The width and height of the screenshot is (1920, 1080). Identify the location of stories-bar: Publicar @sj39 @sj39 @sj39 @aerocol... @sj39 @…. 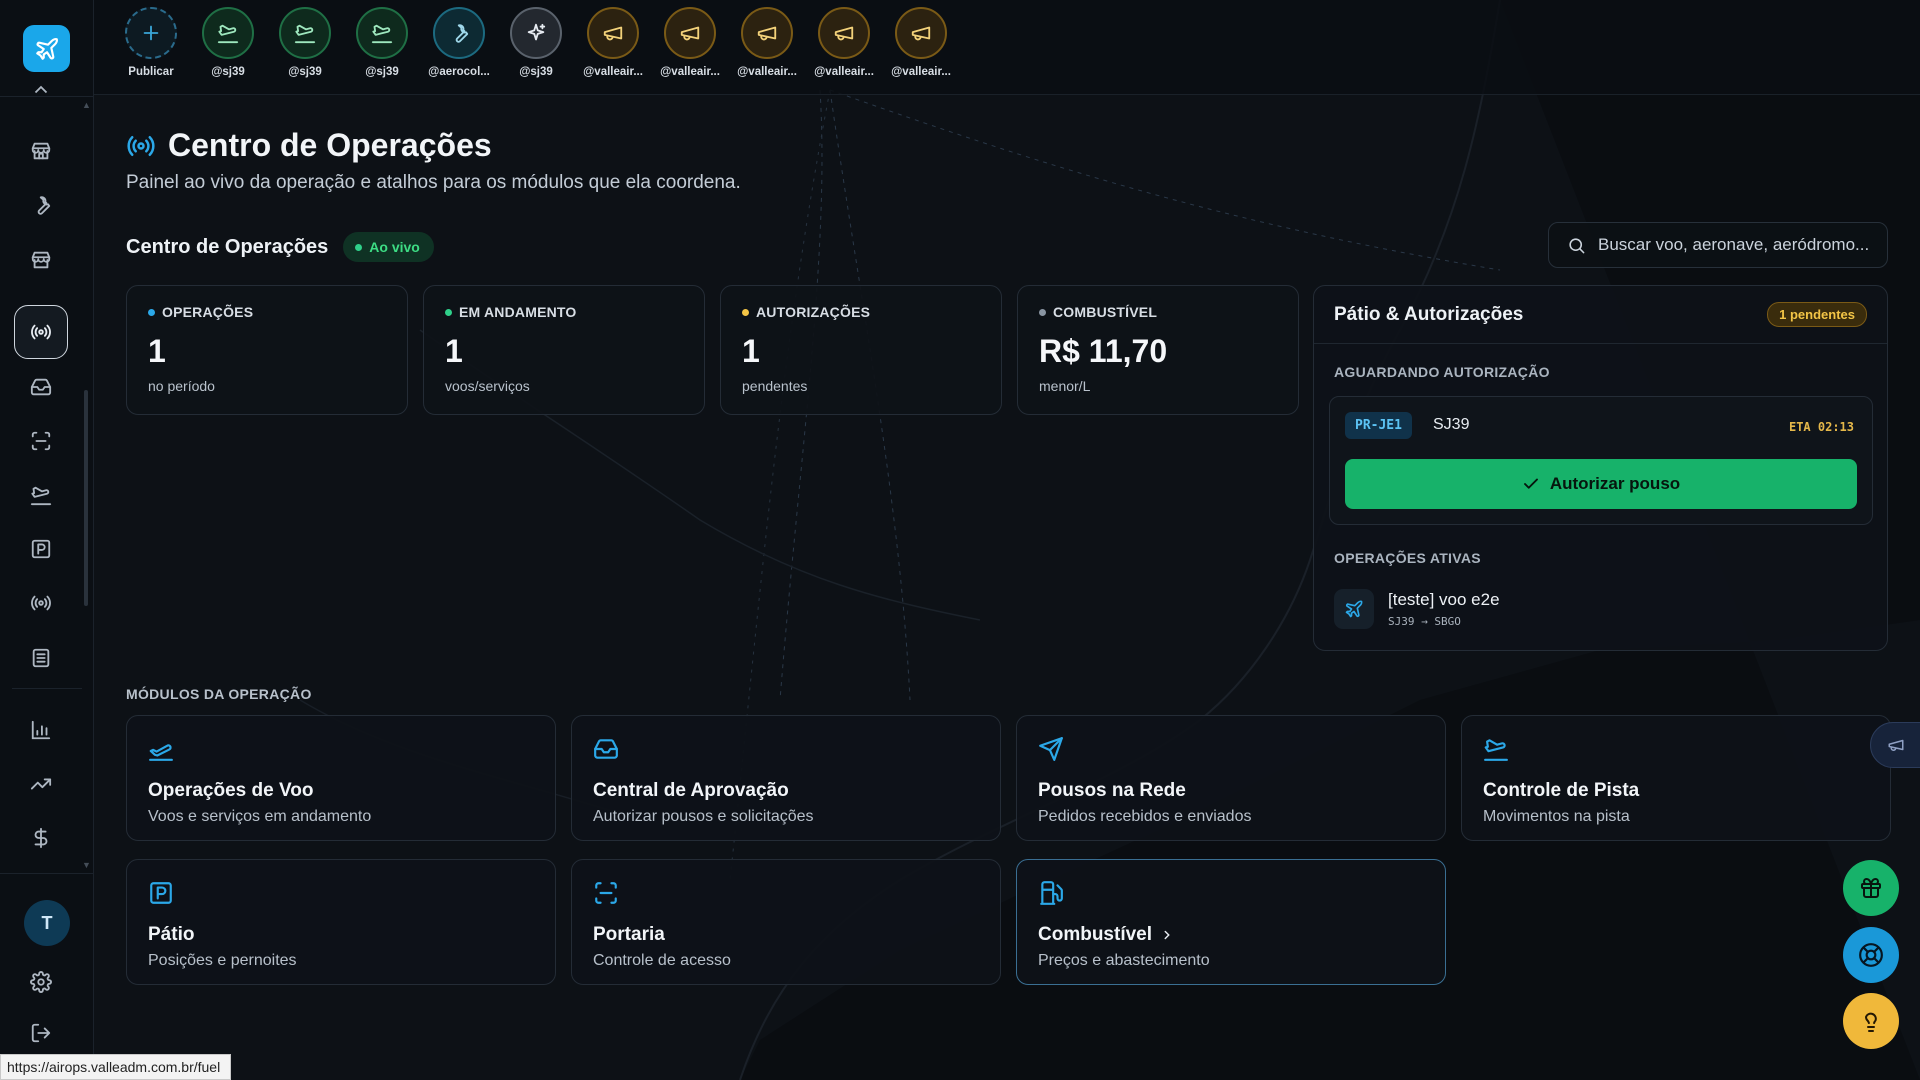
(536, 46).